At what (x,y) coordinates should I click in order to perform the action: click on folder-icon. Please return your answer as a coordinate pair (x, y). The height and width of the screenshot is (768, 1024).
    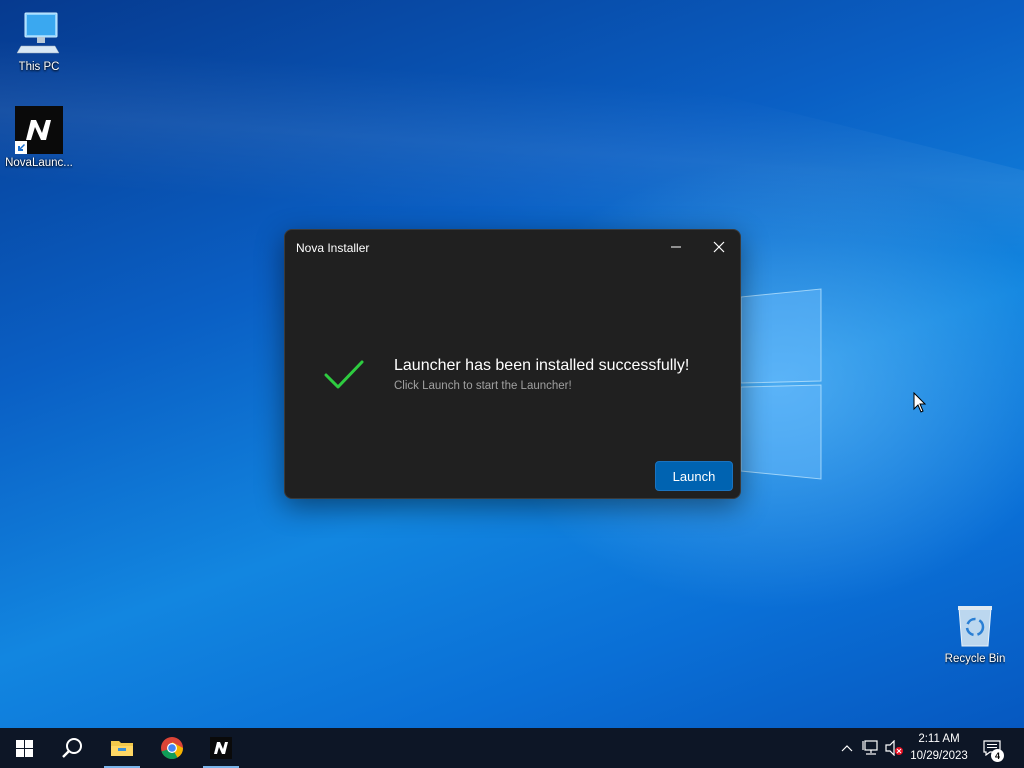
    Looking at the image, I should click on (122, 748).